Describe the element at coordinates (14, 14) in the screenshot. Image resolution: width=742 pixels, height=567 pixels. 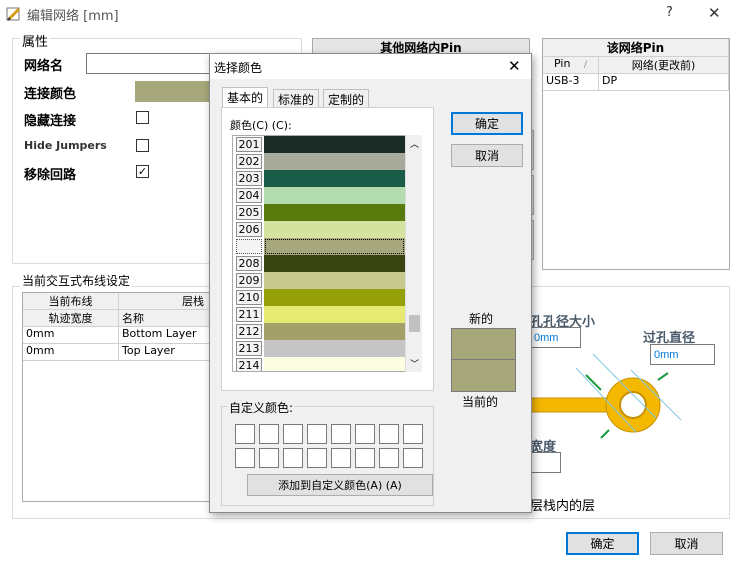
I see `app-icon` at that location.